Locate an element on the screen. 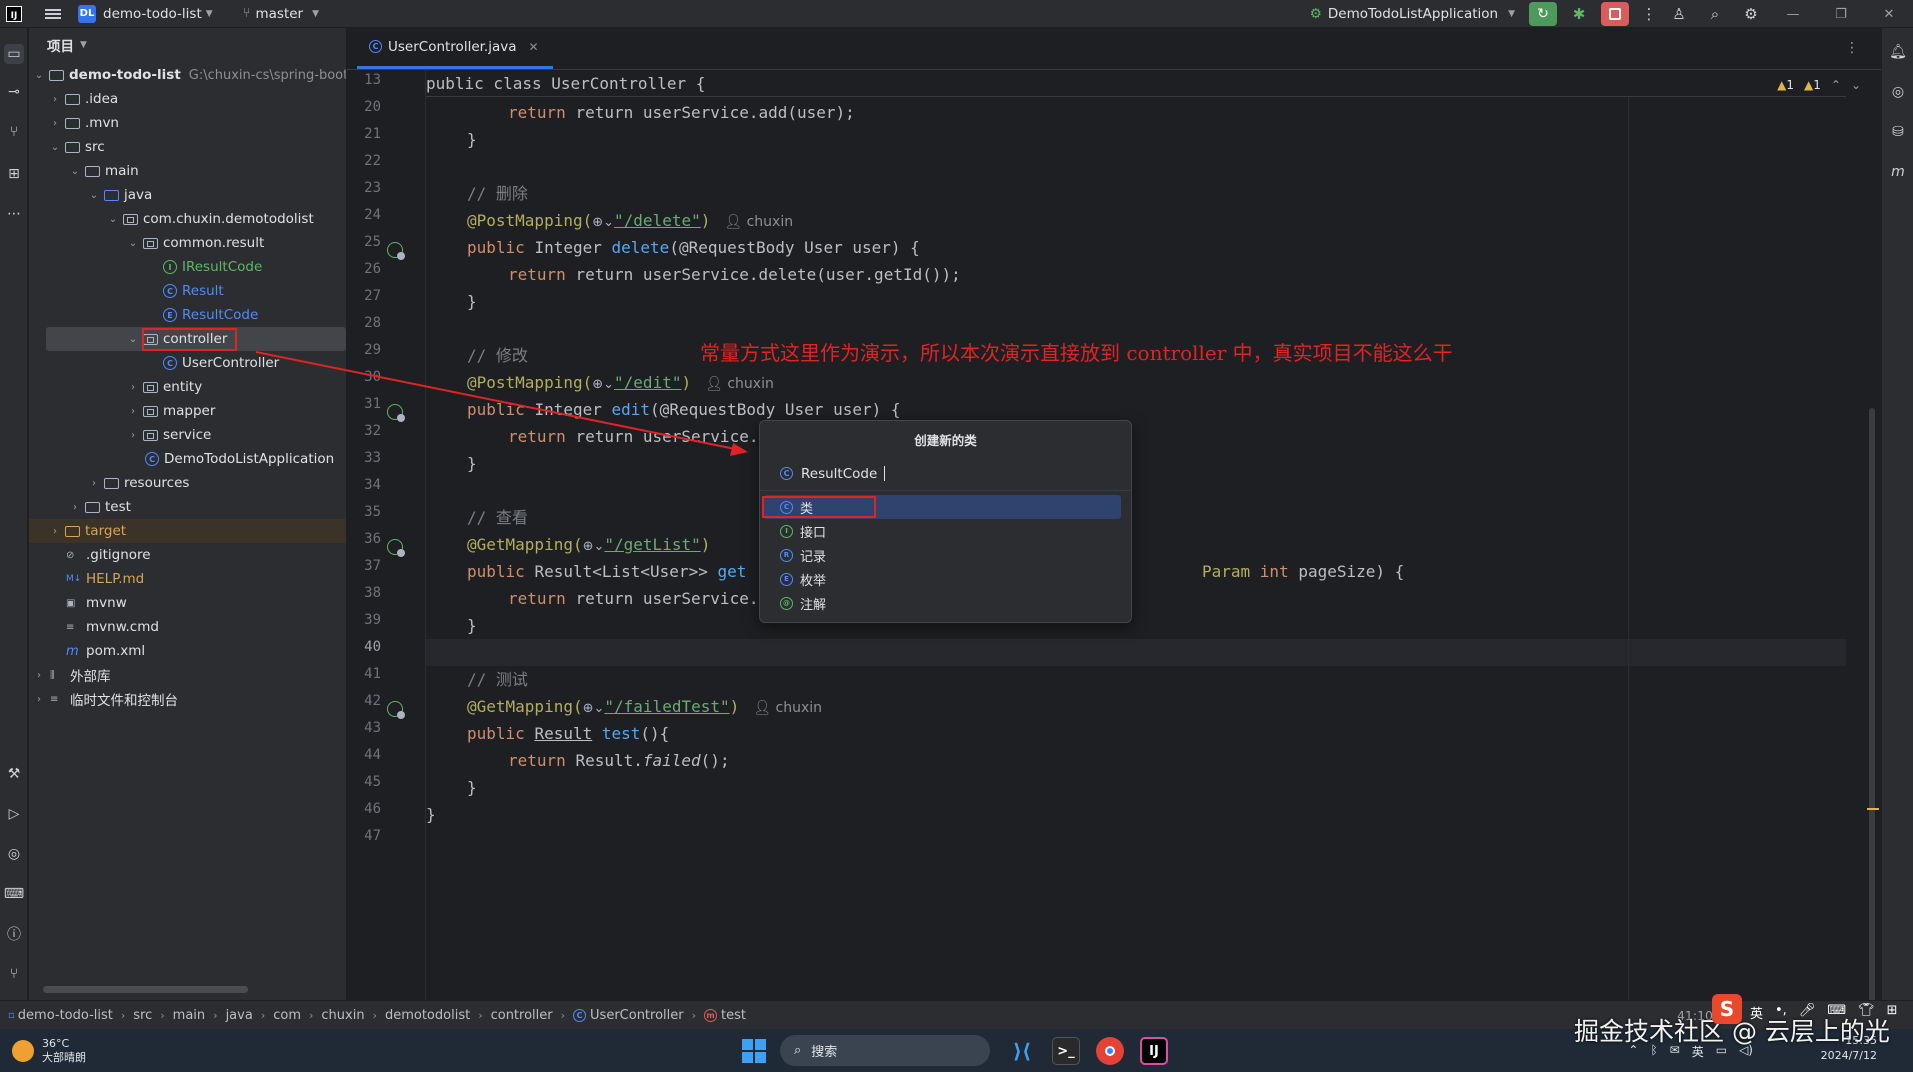  highlight-box-class-option is located at coordinates (819, 507).